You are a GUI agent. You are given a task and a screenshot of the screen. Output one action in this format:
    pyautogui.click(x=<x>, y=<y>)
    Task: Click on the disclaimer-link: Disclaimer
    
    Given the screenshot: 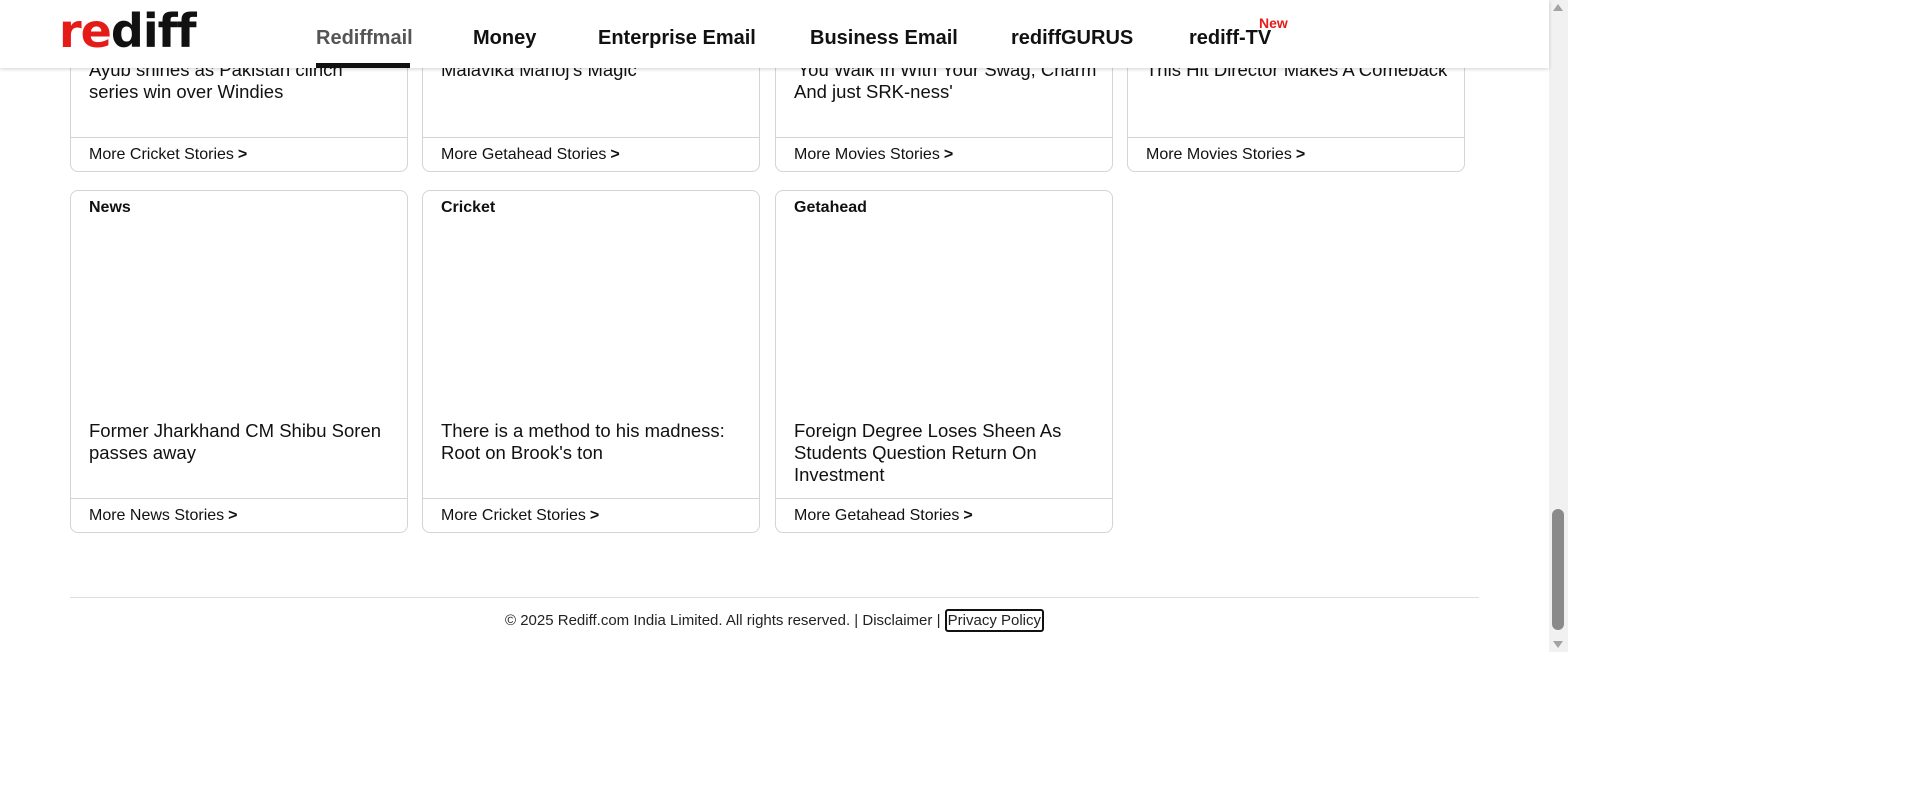 What is the action you would take?
    pyautogui.click(x=897, y=620)
    